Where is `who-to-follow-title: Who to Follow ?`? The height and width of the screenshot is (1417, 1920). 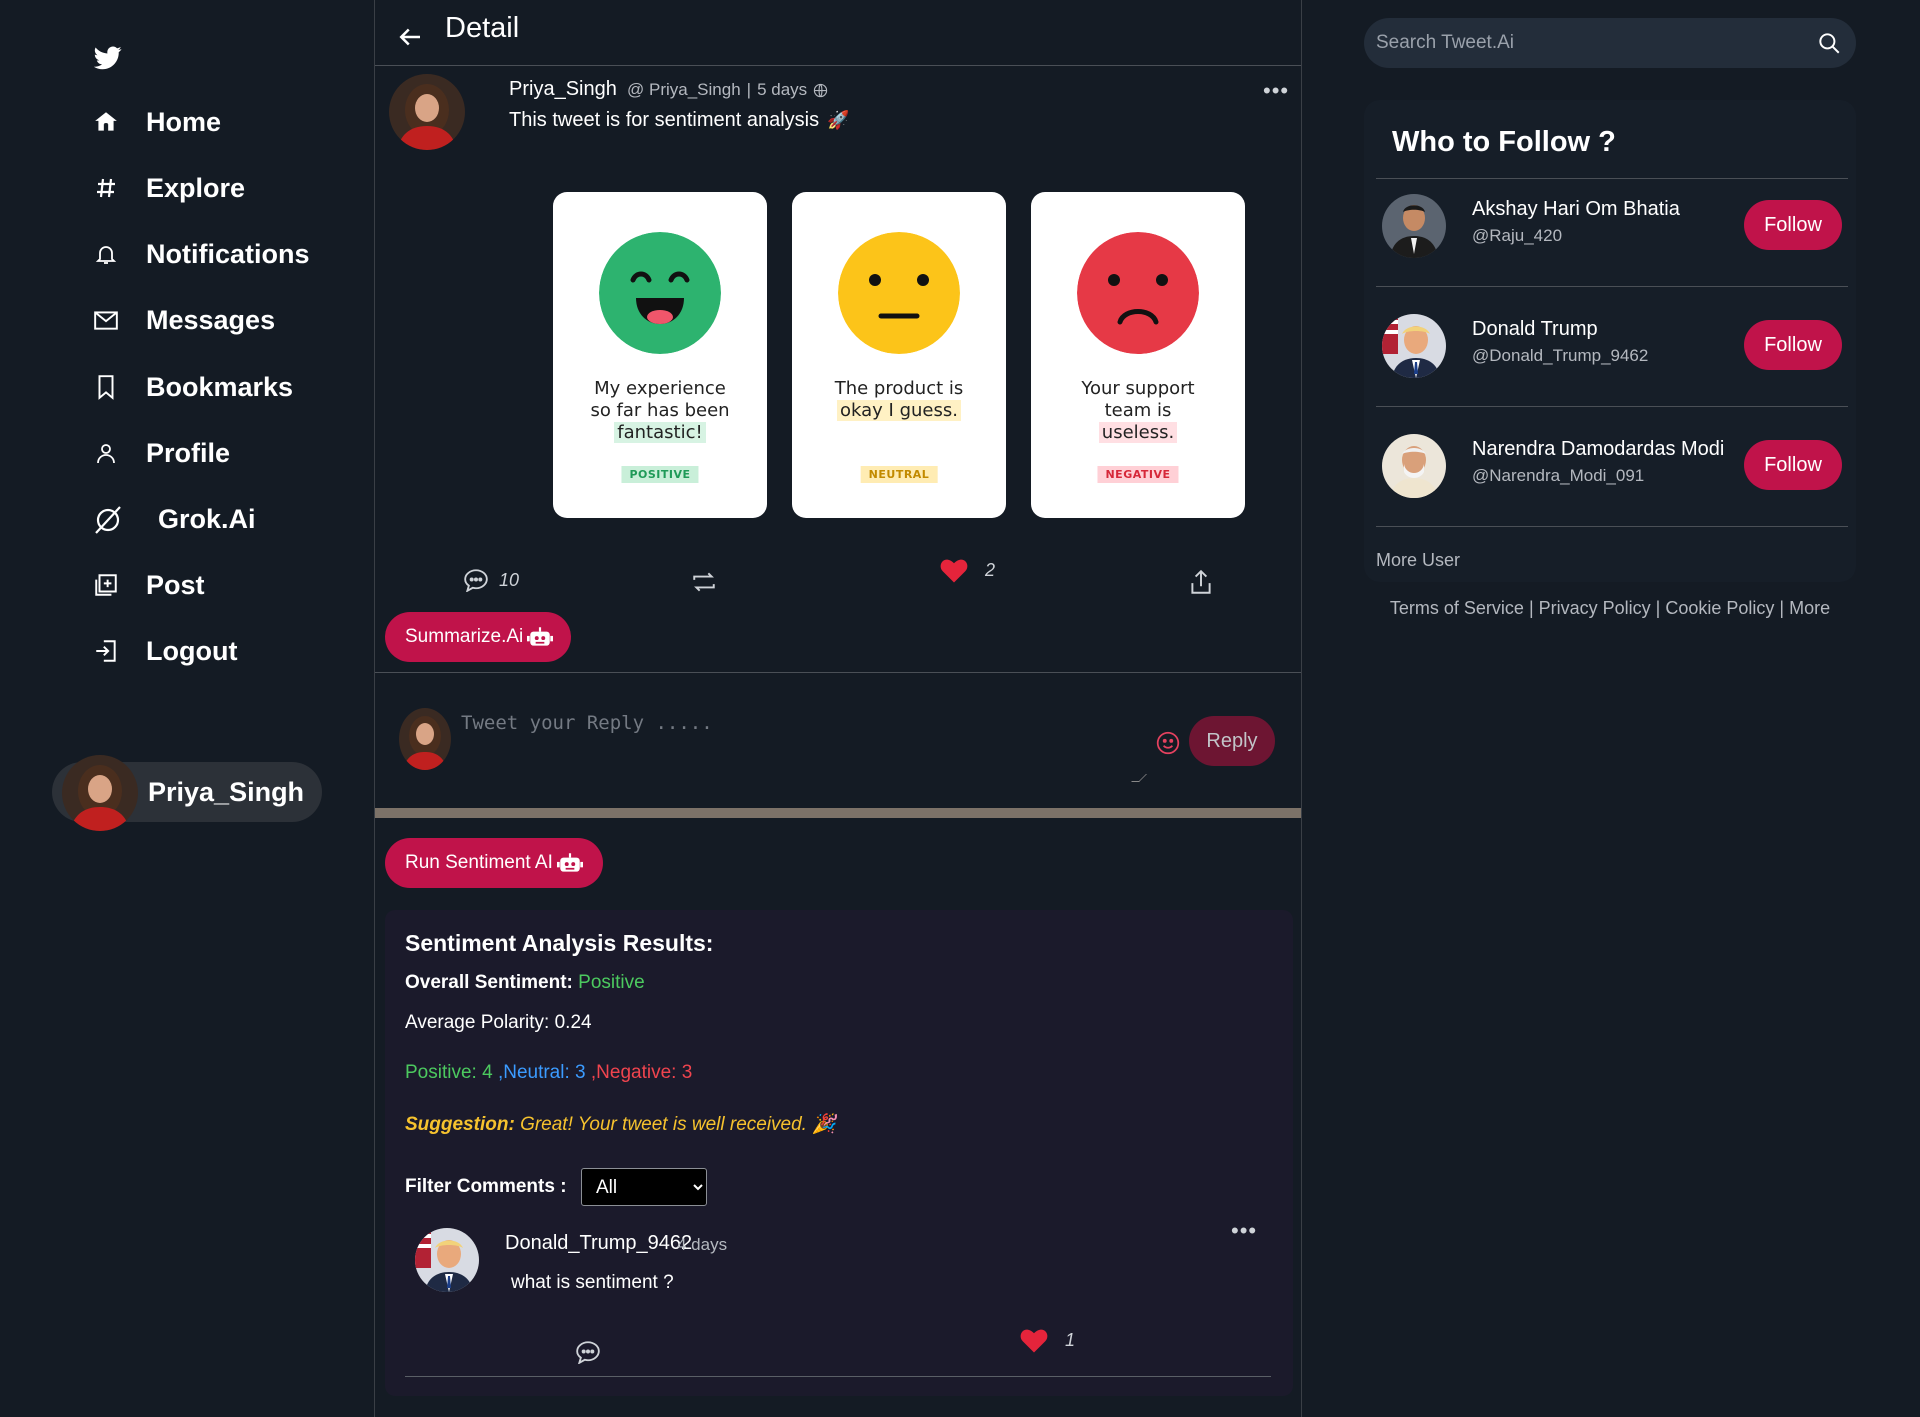 who-to-follow-title: Who to Follow ? is located at coordinates (1504, 142).